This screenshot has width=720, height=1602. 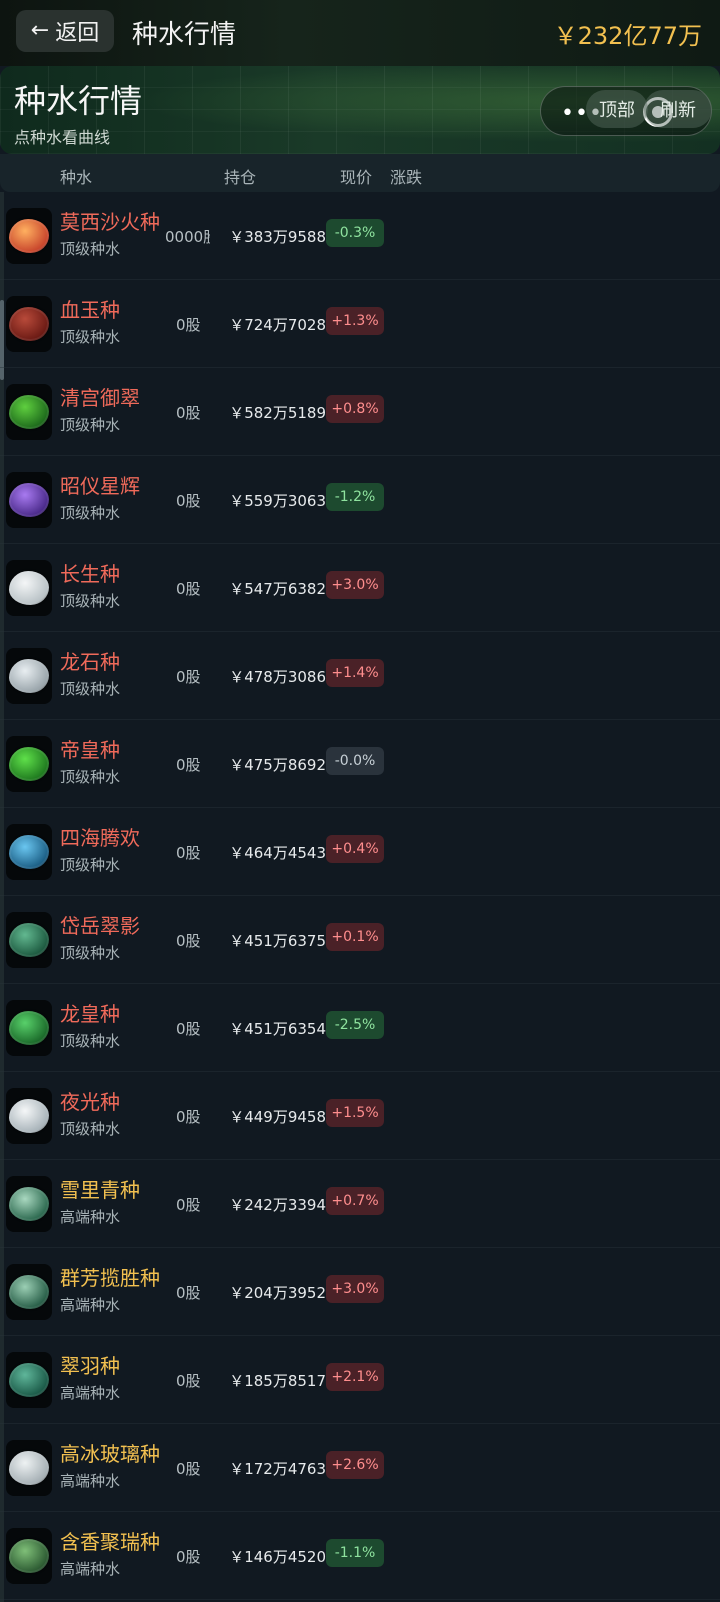 What do you see at coordinates (617, 109) in the screenshot?
I see `scroll-top-button: 顶部` at bounding box center [617, 109].